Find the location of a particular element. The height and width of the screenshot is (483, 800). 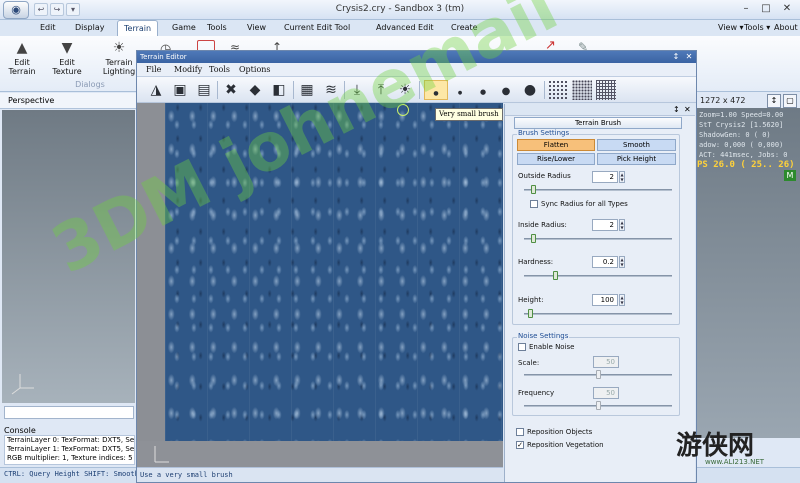

inside-radius-track is located at coordinates (598, 239).